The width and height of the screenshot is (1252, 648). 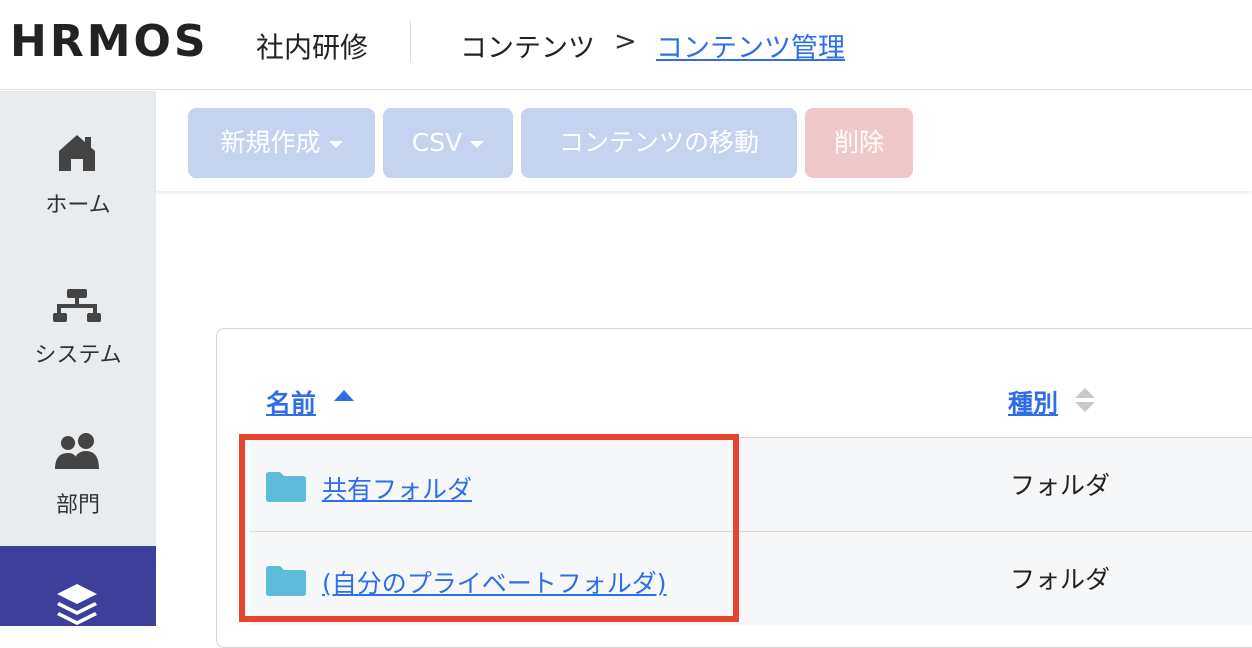 I want to click on folder-name-link: 共有フォルダ, so click(x=397, y=488).